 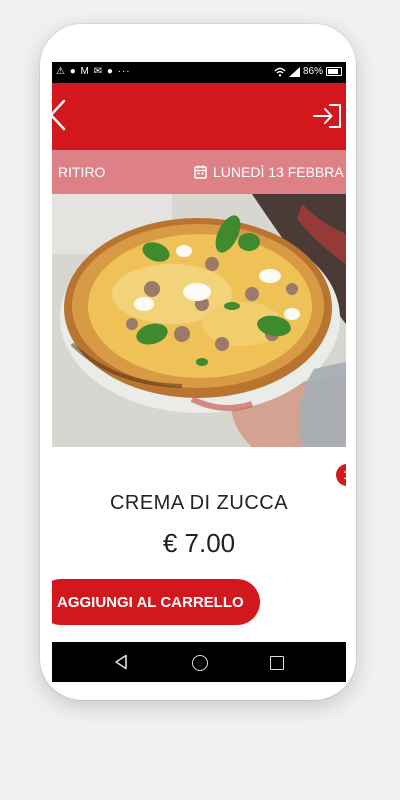 I want to click on nav-home-icon, so click(x=200, y=663).